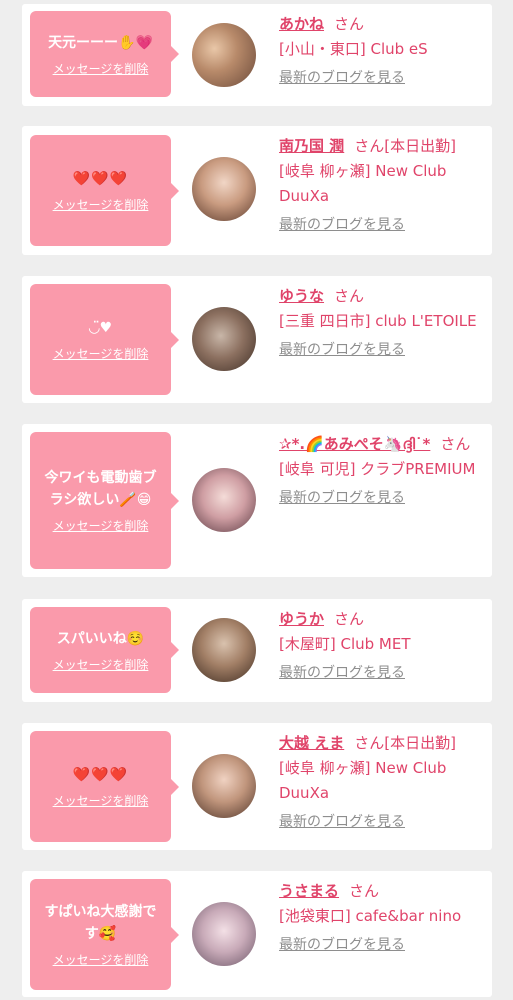  What do you see at coordinates (311, 146) in the screenshot?
I see `girl-name-link: 南乃国 潤` at bounding box center [311, 146].